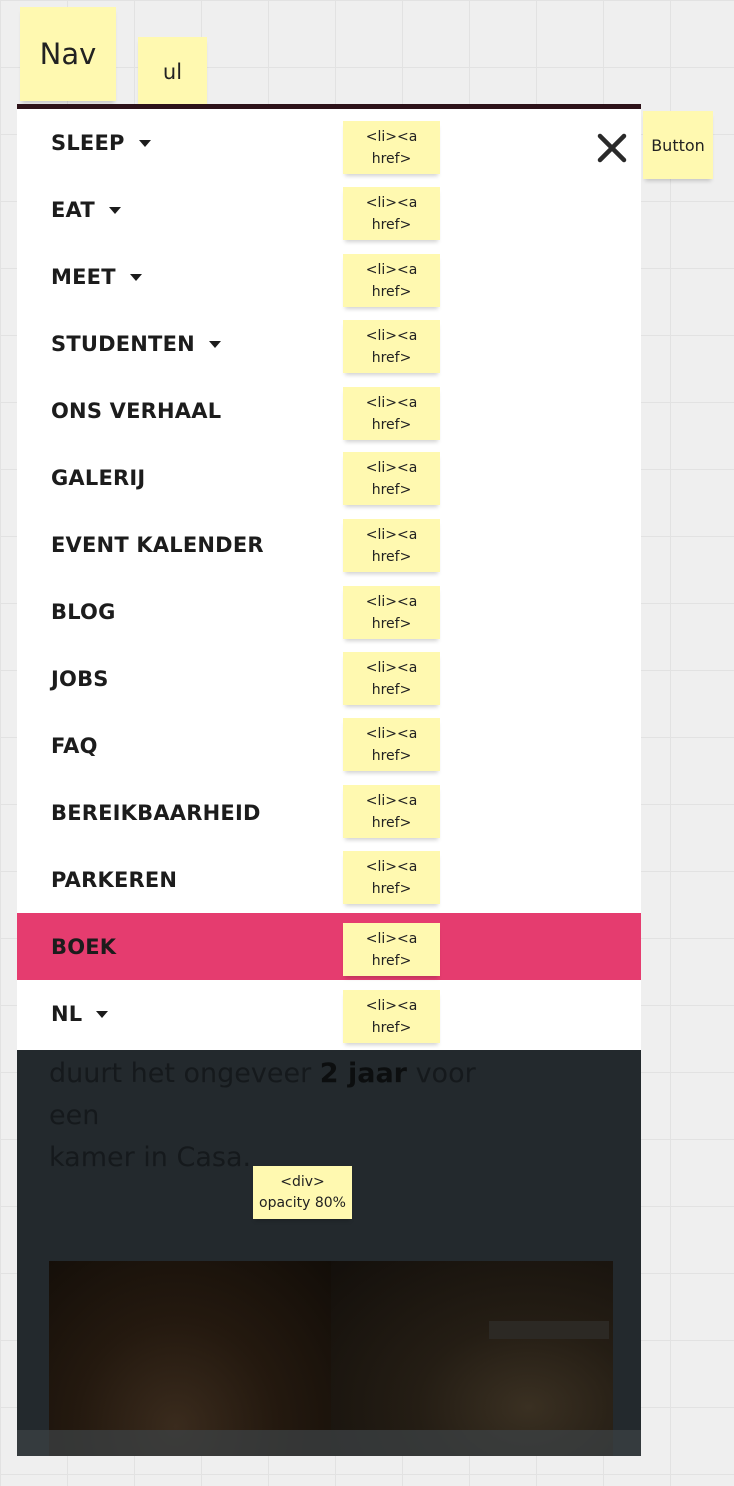  I want to click on close-button, so click(612, 148).